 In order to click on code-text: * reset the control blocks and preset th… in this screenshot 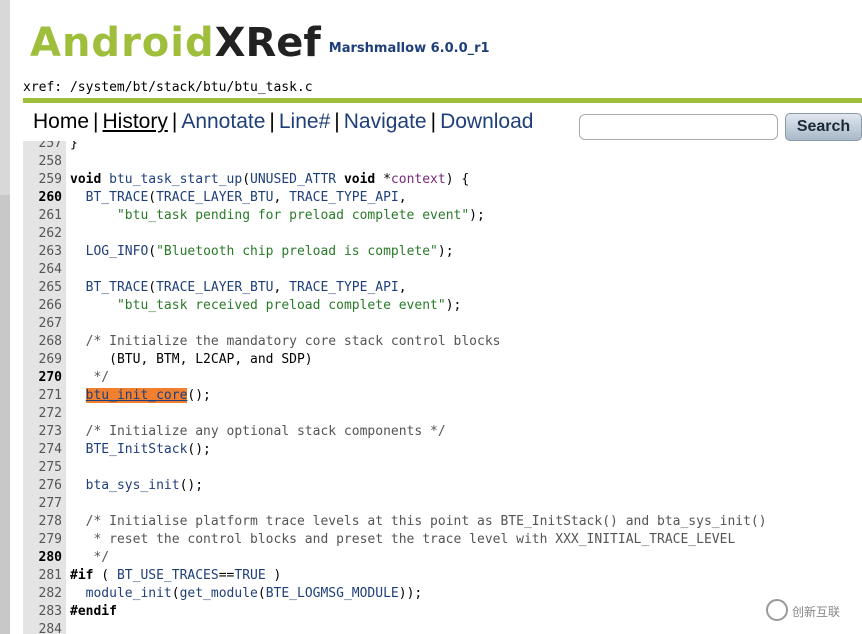, I will do `click(403, 539)`.